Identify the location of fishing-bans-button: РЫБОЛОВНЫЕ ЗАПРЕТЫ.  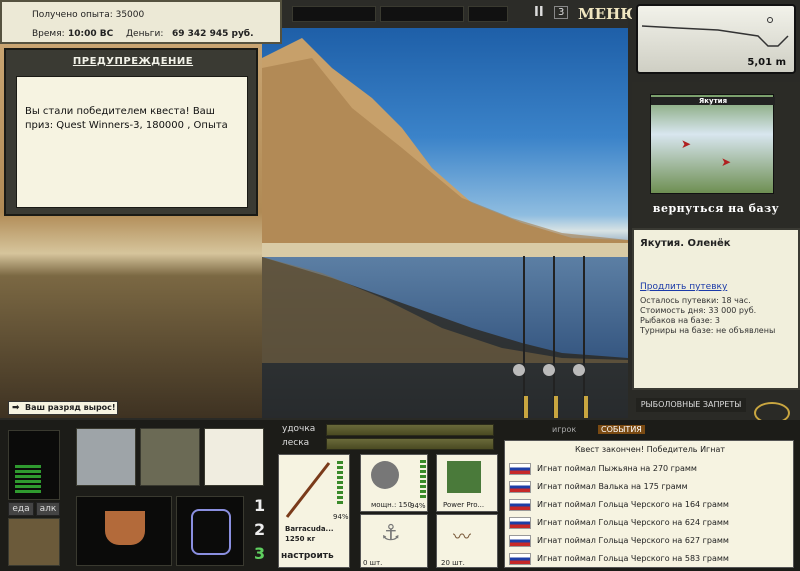
(691, 405).